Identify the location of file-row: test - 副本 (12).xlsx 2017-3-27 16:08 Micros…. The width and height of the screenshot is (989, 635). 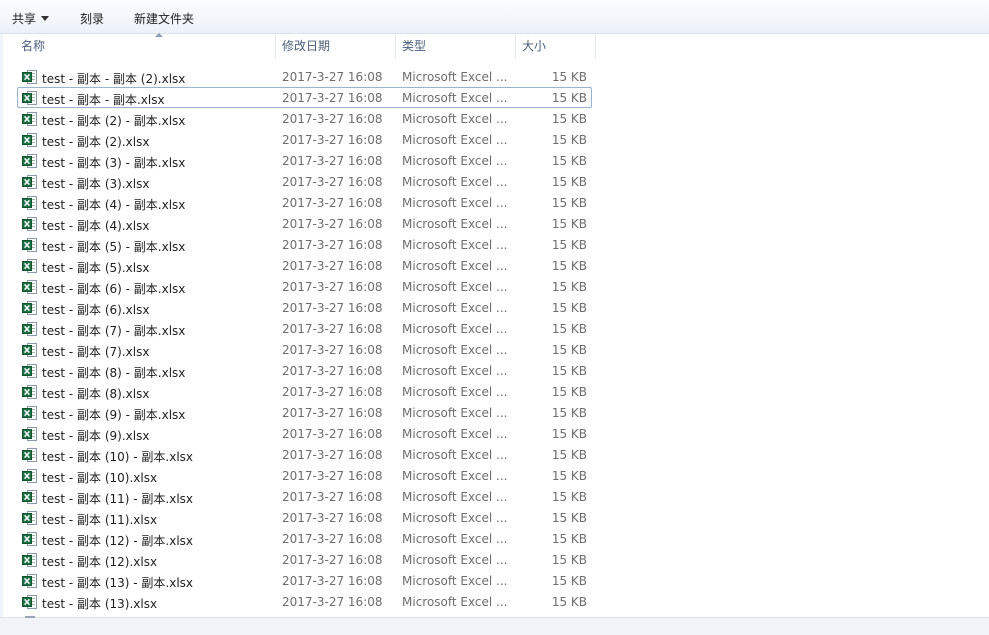
(304, 559).